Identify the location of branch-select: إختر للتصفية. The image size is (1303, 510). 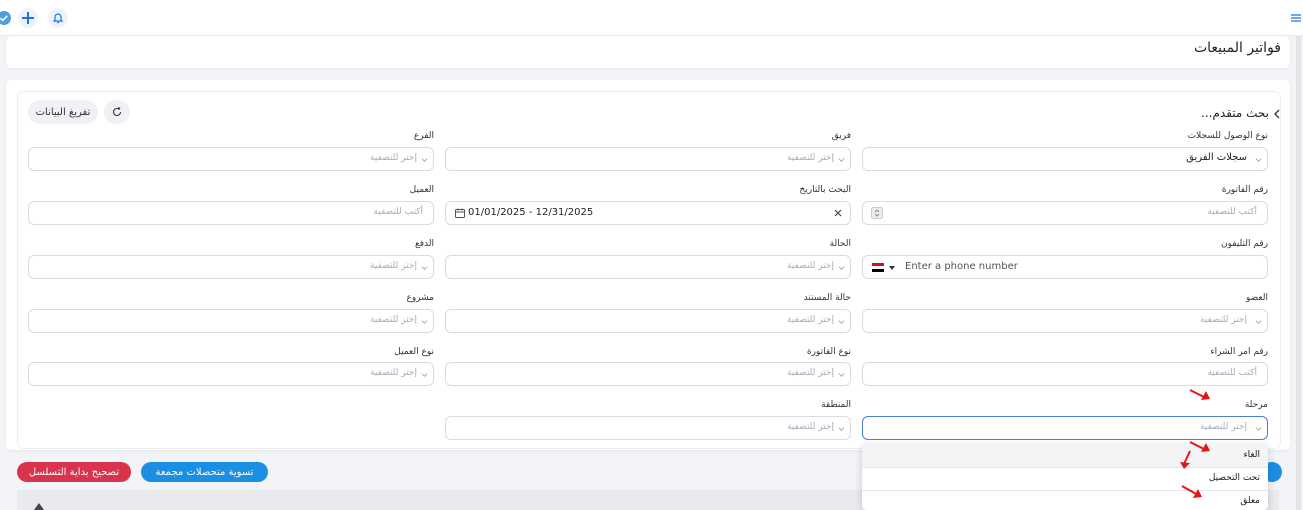
(231, 159).